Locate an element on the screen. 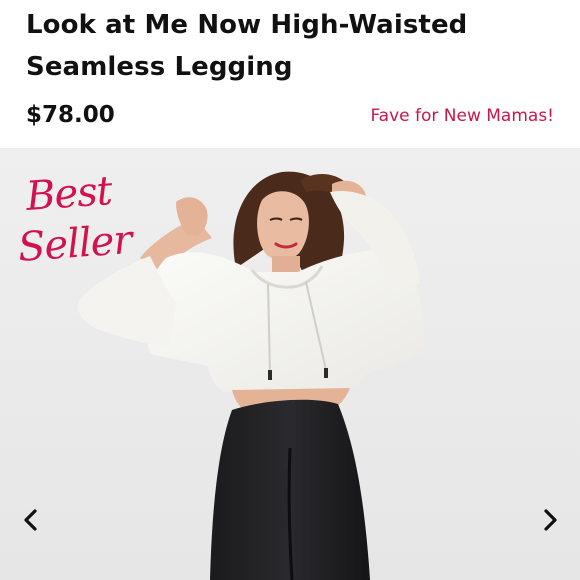 The image size is (580, 580). chevron-left-icon is located at coordinates (30, 520).